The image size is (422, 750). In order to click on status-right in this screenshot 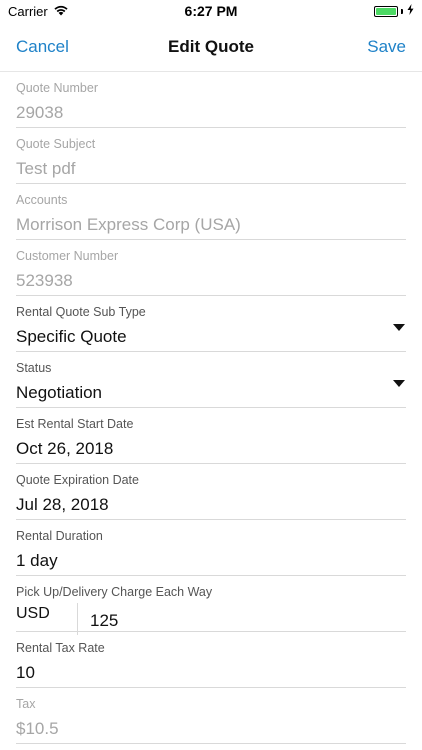, I will do `click(394, 11)`.